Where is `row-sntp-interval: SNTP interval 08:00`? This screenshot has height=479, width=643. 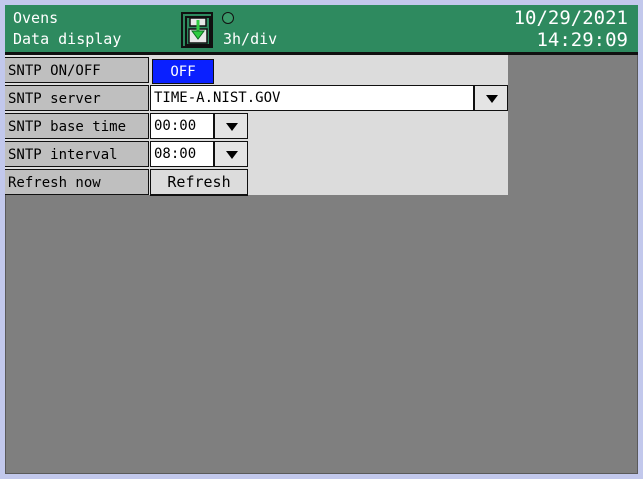
row-sntp-interval: SNTP interval 08:00 is located at coordinates (256, 155).